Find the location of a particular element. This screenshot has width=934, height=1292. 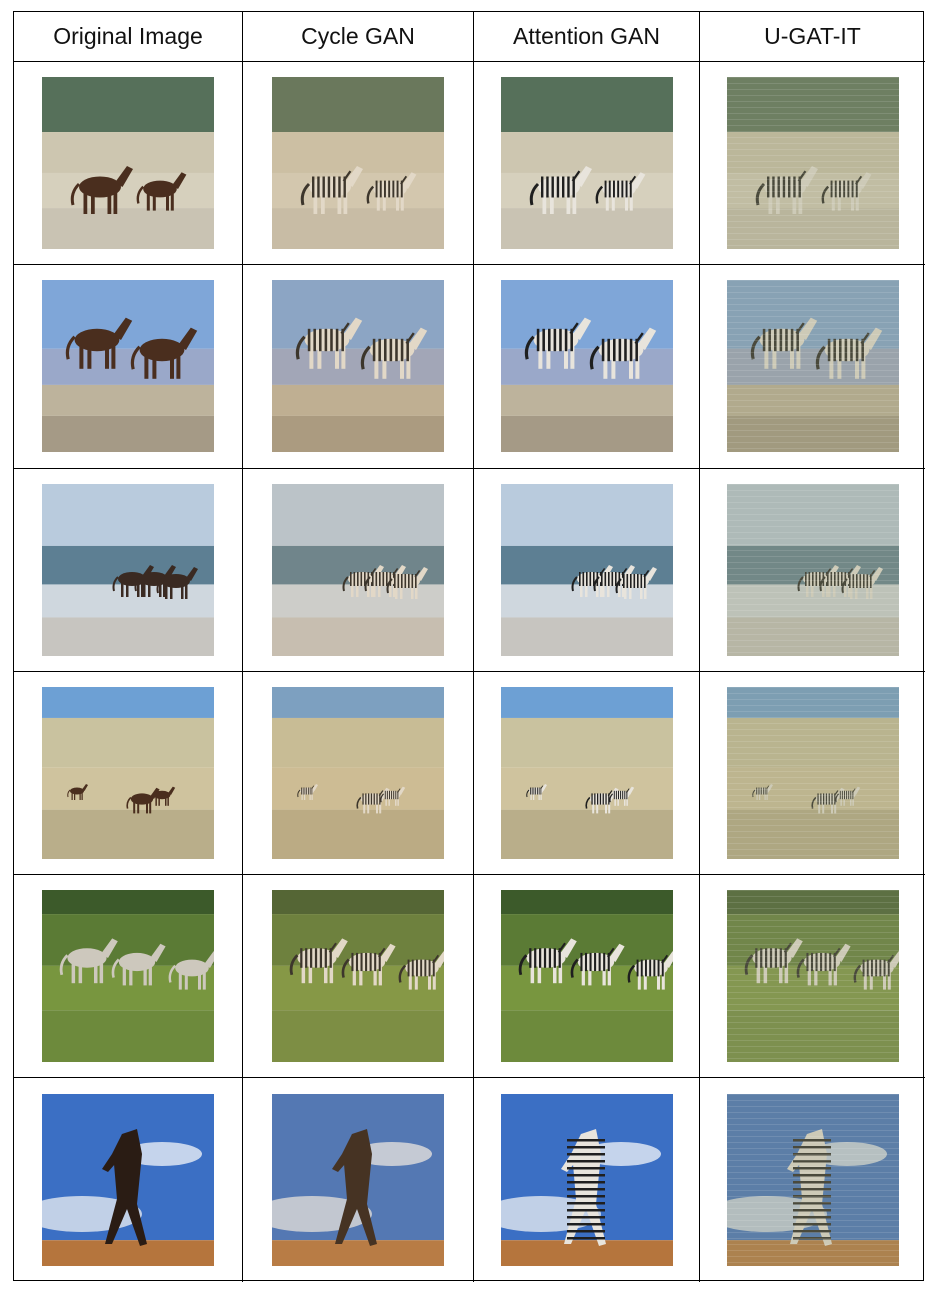

column-header: Original Image is located at coordinates (128, 36).